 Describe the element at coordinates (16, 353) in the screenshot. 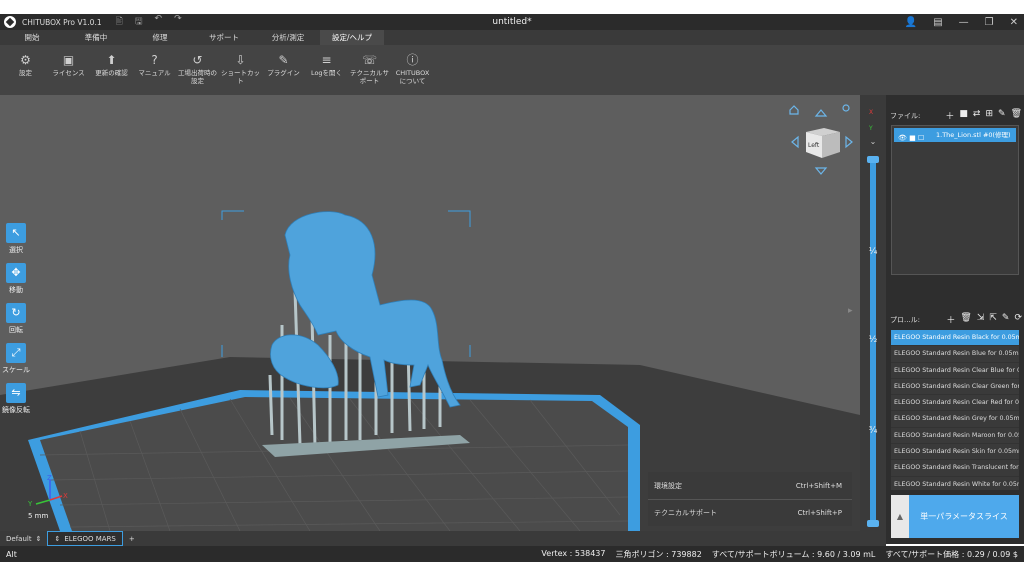

I see `scale-icon: ⤢` at that location.